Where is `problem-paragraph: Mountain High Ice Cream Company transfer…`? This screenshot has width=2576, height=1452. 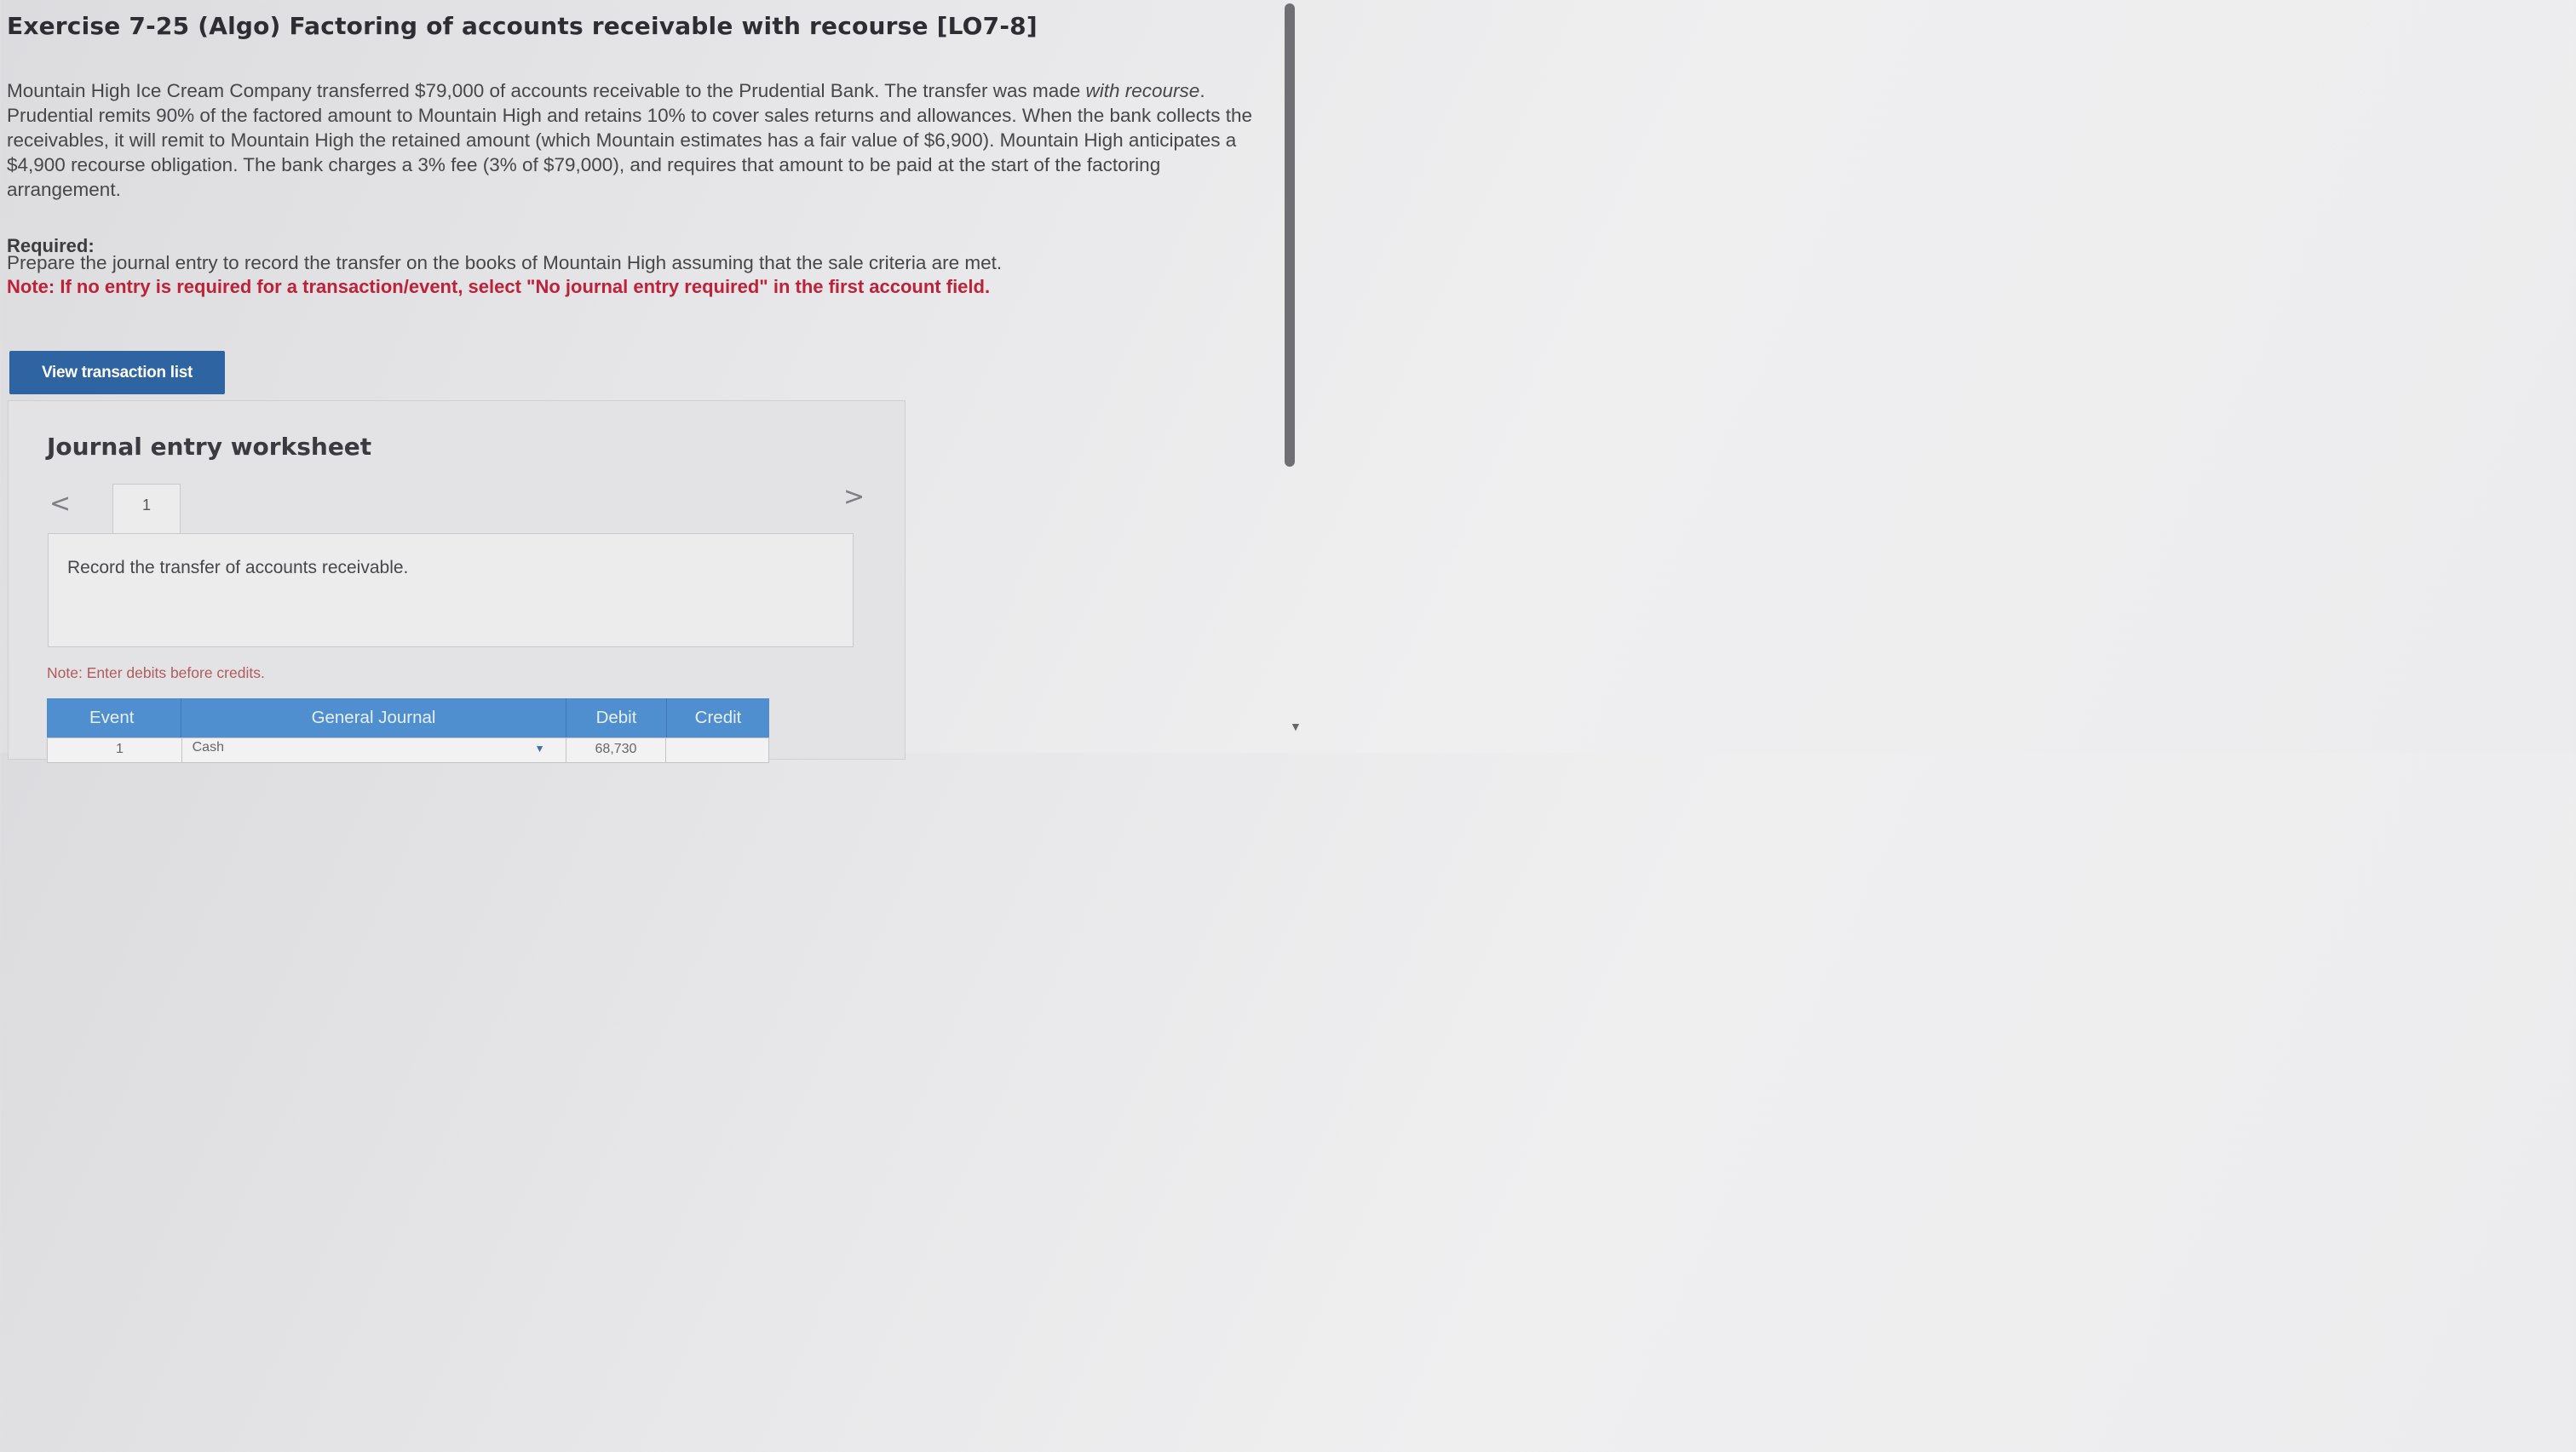
problem-paragraph: Mountain High Ice Cream Company transfer… is located at coordinates (630, 140).